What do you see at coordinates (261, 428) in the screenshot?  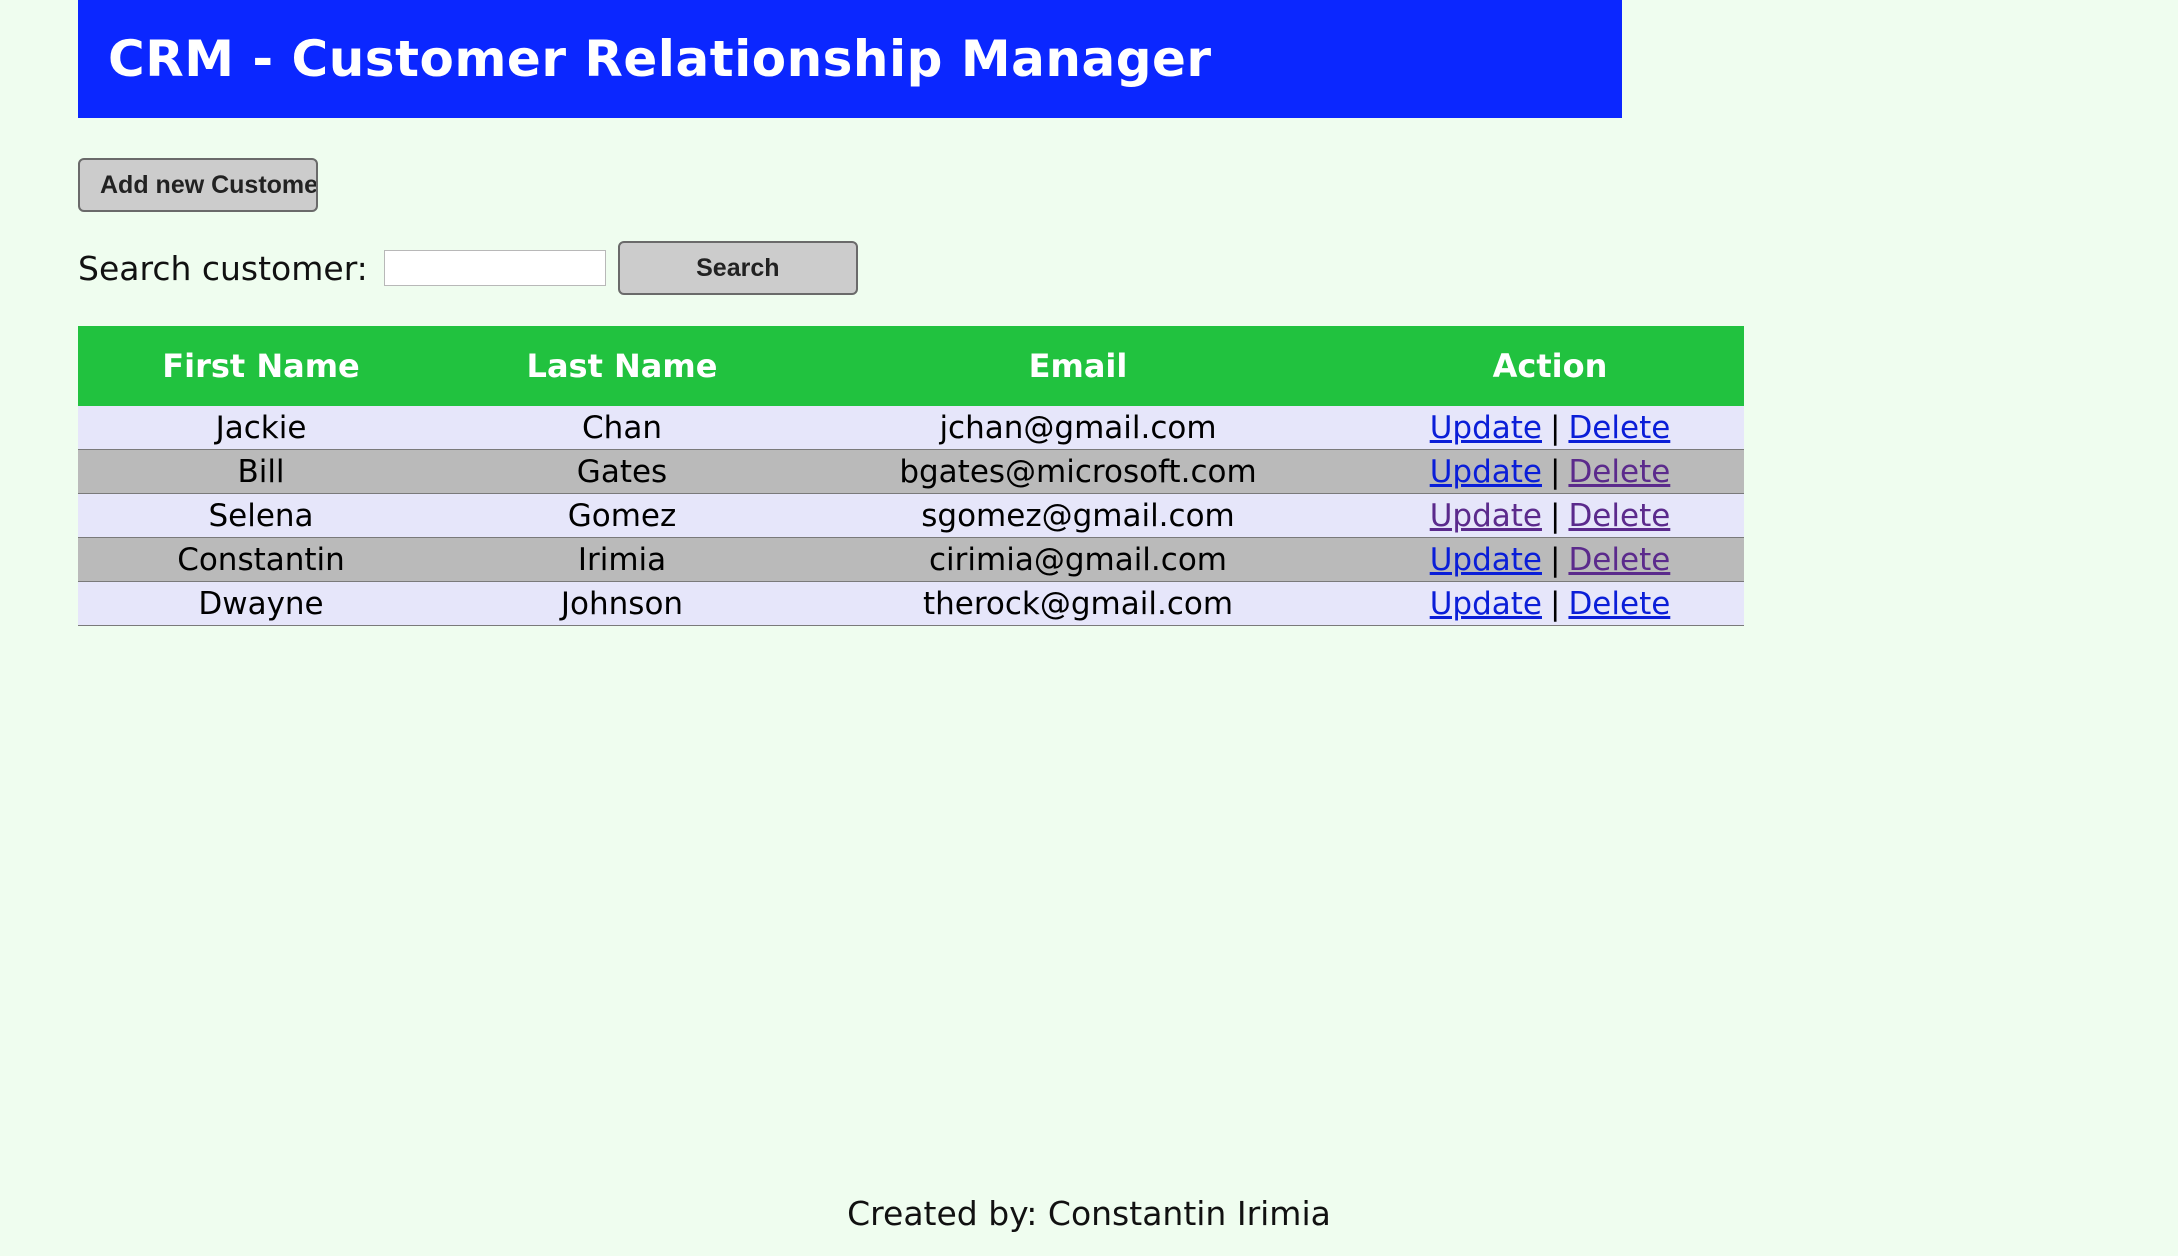 I see `cell-first-name: Jackie` at bounding box center [261, 428].